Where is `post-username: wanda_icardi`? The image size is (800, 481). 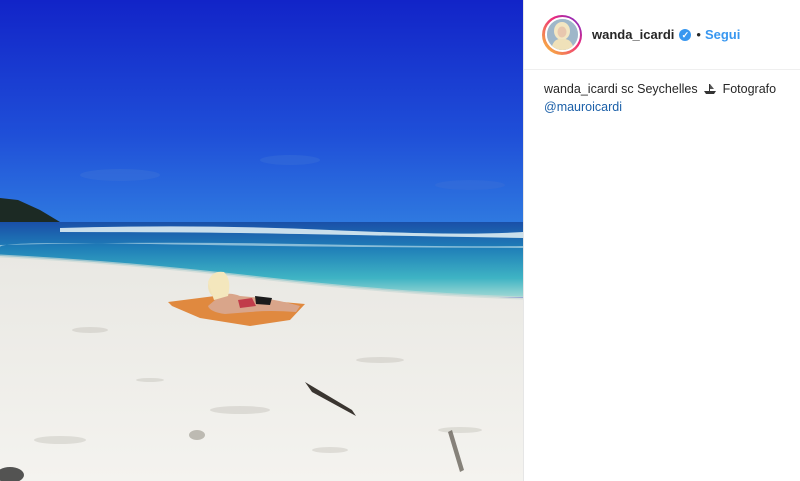 post-username: wanda_icardi is located at coordinates (633, 34).